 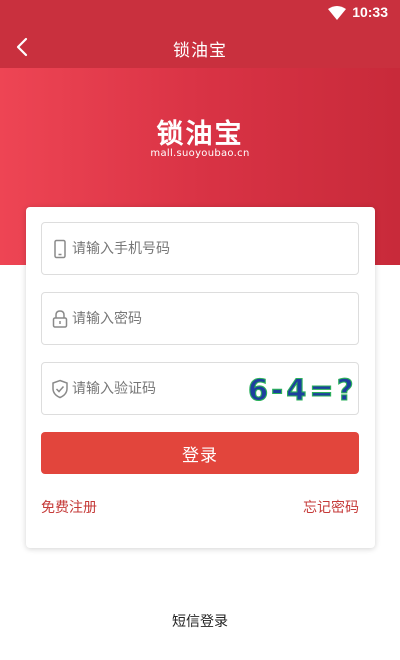 I want to click on captcha-input, so click(x=172, y=388).